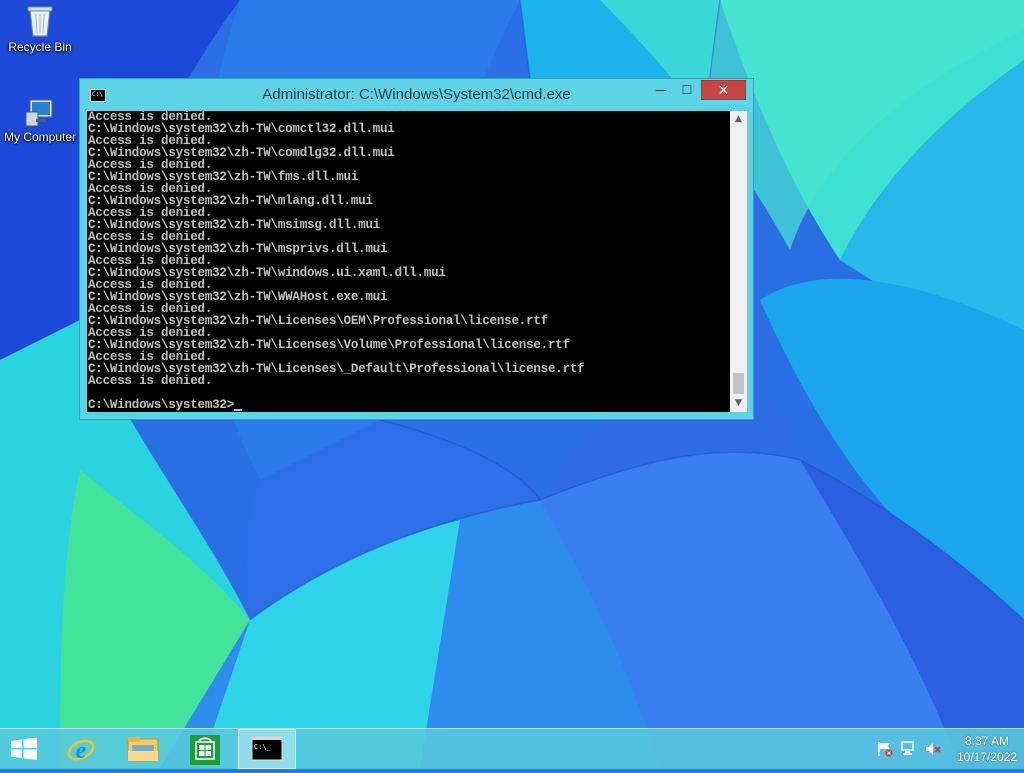 This screenshot has width=1024, height=773. What do you see at coordinates (40, 137) in the screenshot?
I see `desktop-icon-label: My Computer` at bounding box center [40, 137].